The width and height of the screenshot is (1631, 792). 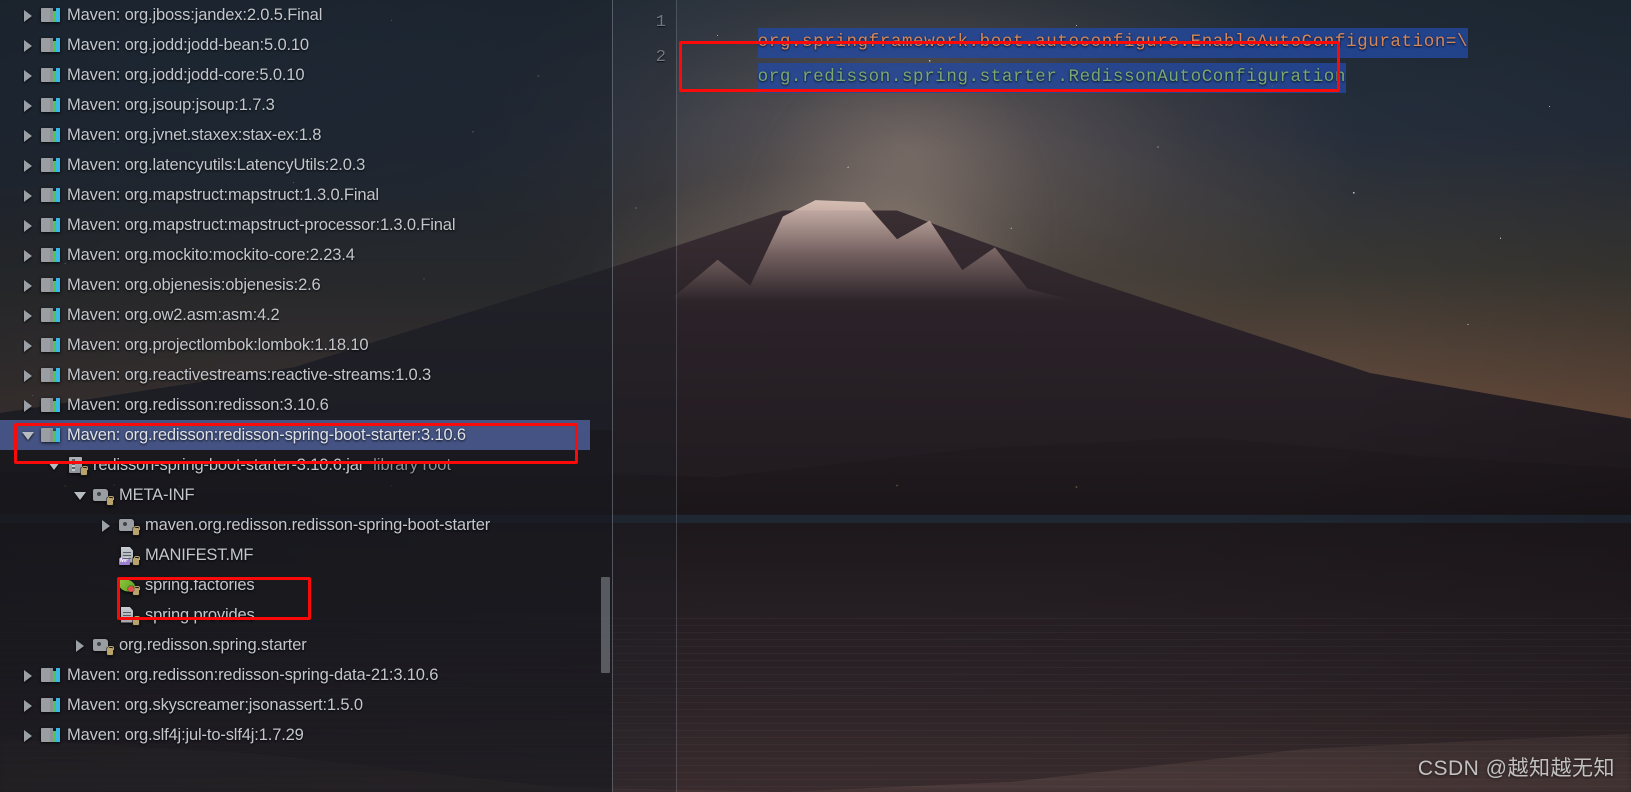 I want to click on tree-row: Maven: org.ow2.asm:asm:4.2, so click(x=306, y=315).